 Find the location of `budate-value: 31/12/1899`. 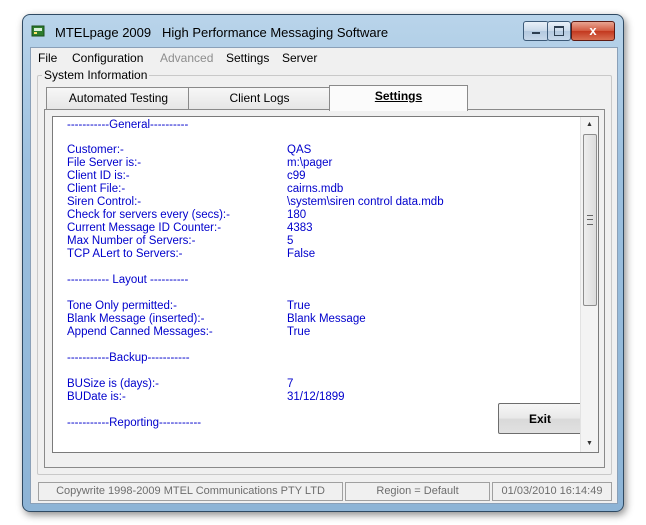

budate-value: 31/12/1899 is located at coordinates (316, 397).